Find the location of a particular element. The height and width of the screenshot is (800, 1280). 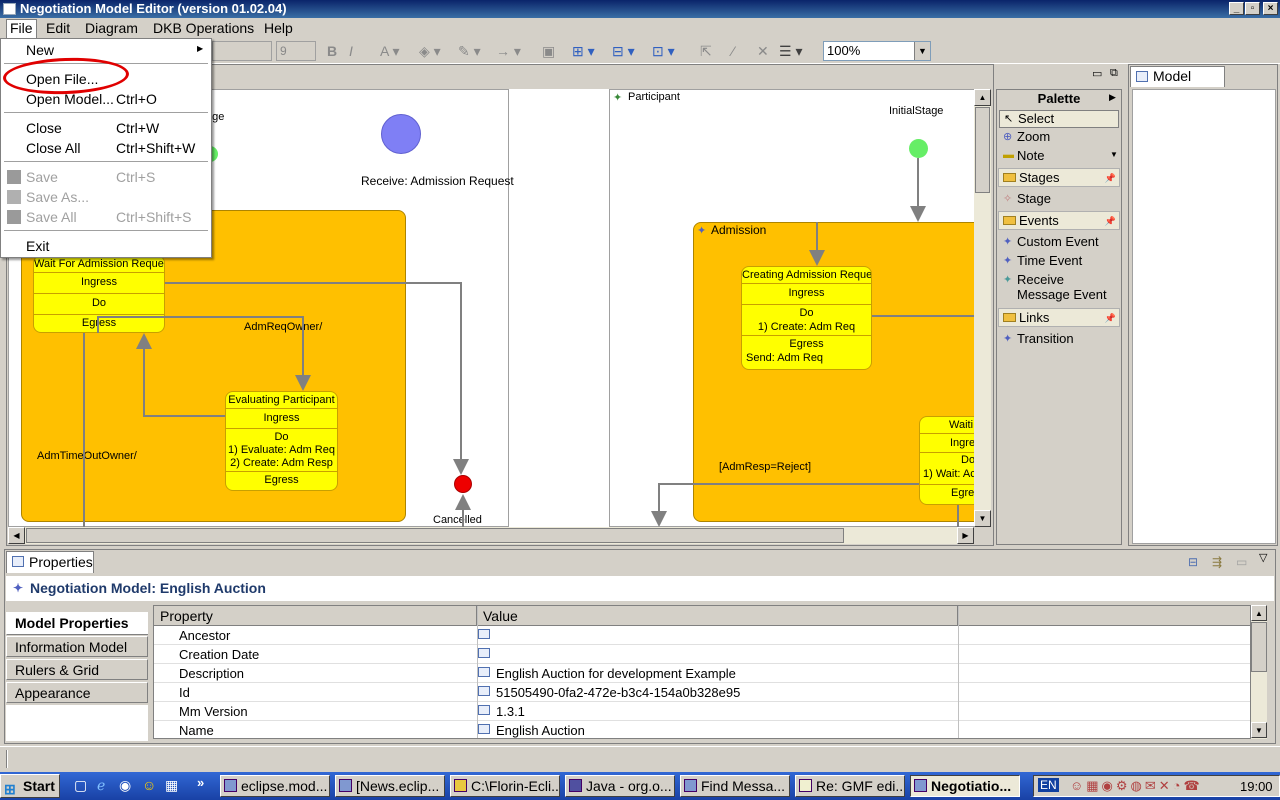

zoom-combo: 100% ▼ is located at coordinates (877, 51).